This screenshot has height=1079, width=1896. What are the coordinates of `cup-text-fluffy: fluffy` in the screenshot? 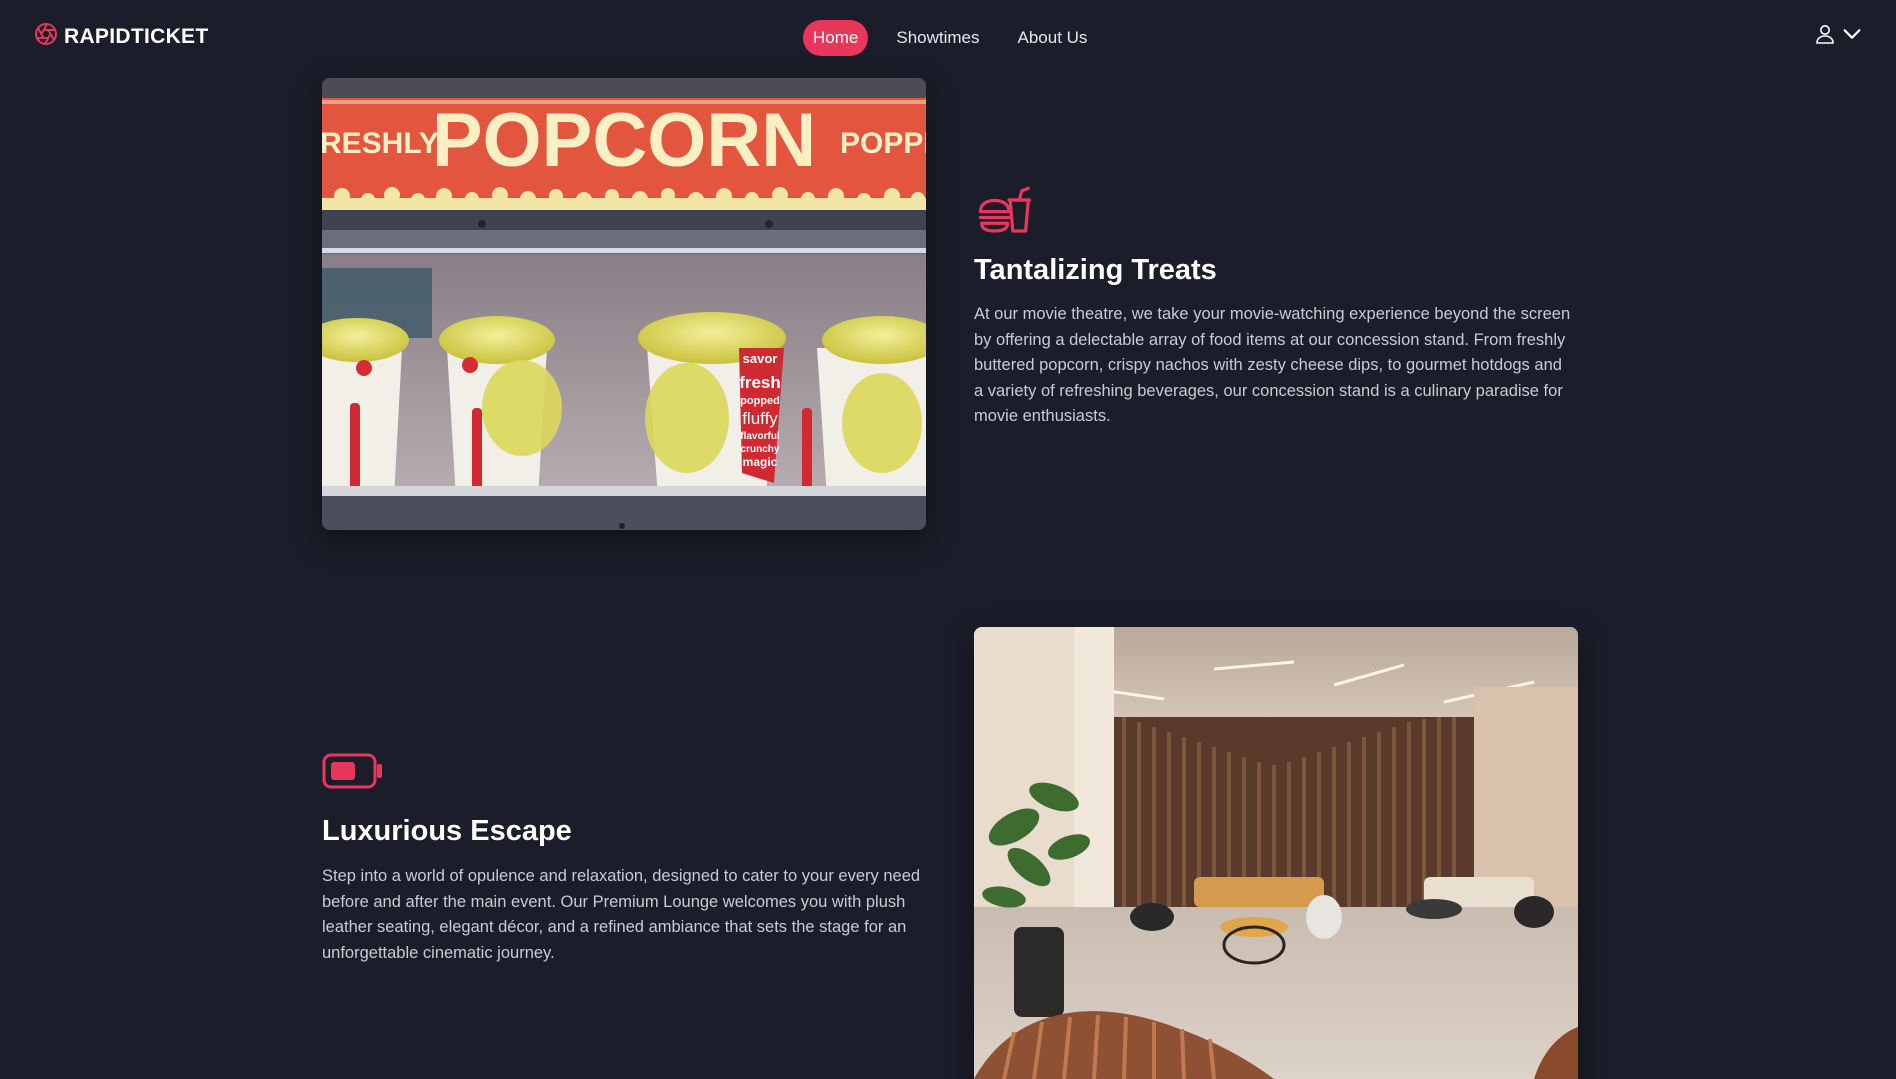 It's located at (760, 418).